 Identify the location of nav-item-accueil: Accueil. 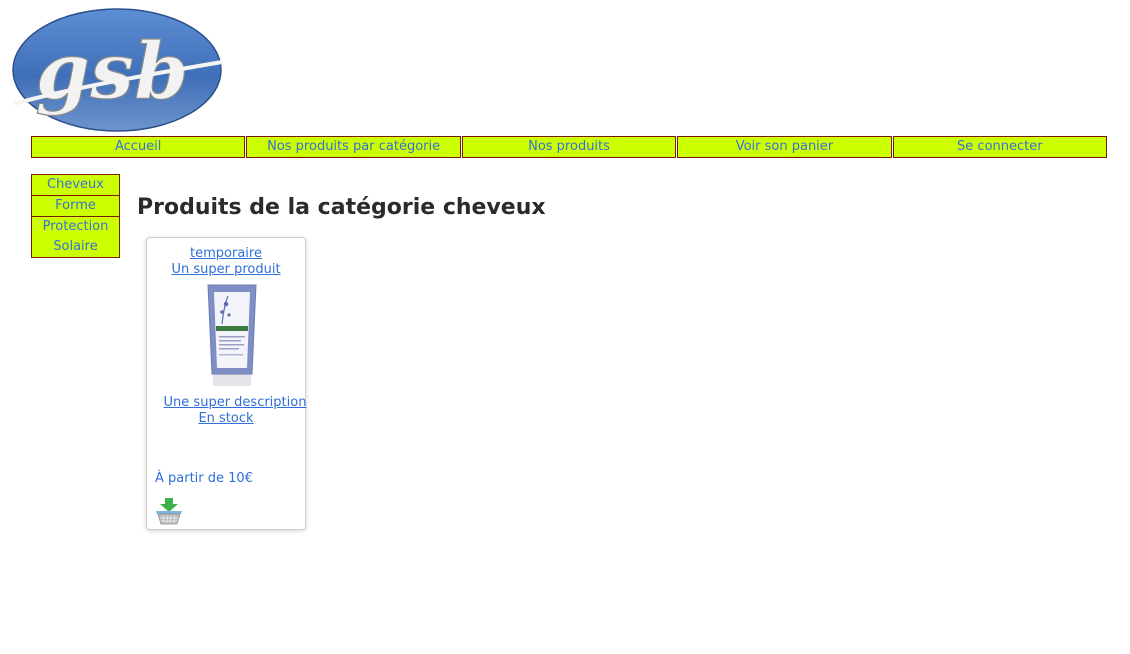
(138, 147).